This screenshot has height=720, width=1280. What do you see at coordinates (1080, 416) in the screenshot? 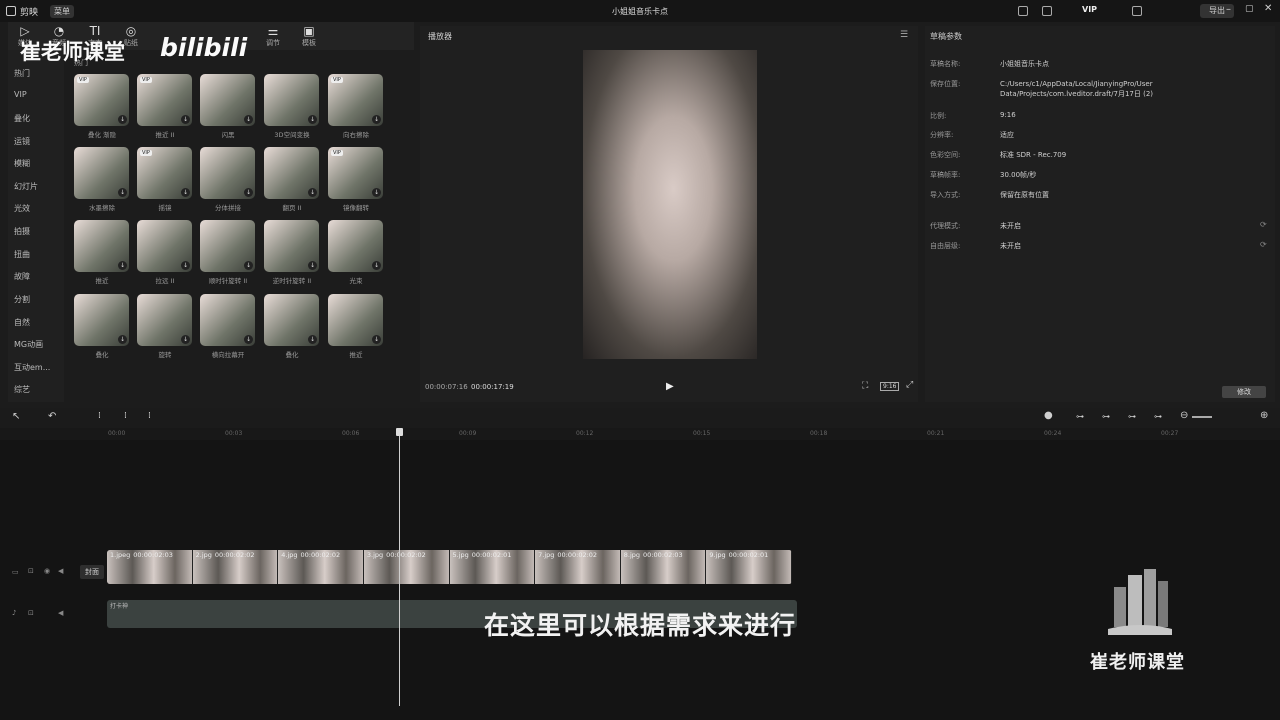
I see `link-icon: ⊶` at bounding box center [1080, 416].